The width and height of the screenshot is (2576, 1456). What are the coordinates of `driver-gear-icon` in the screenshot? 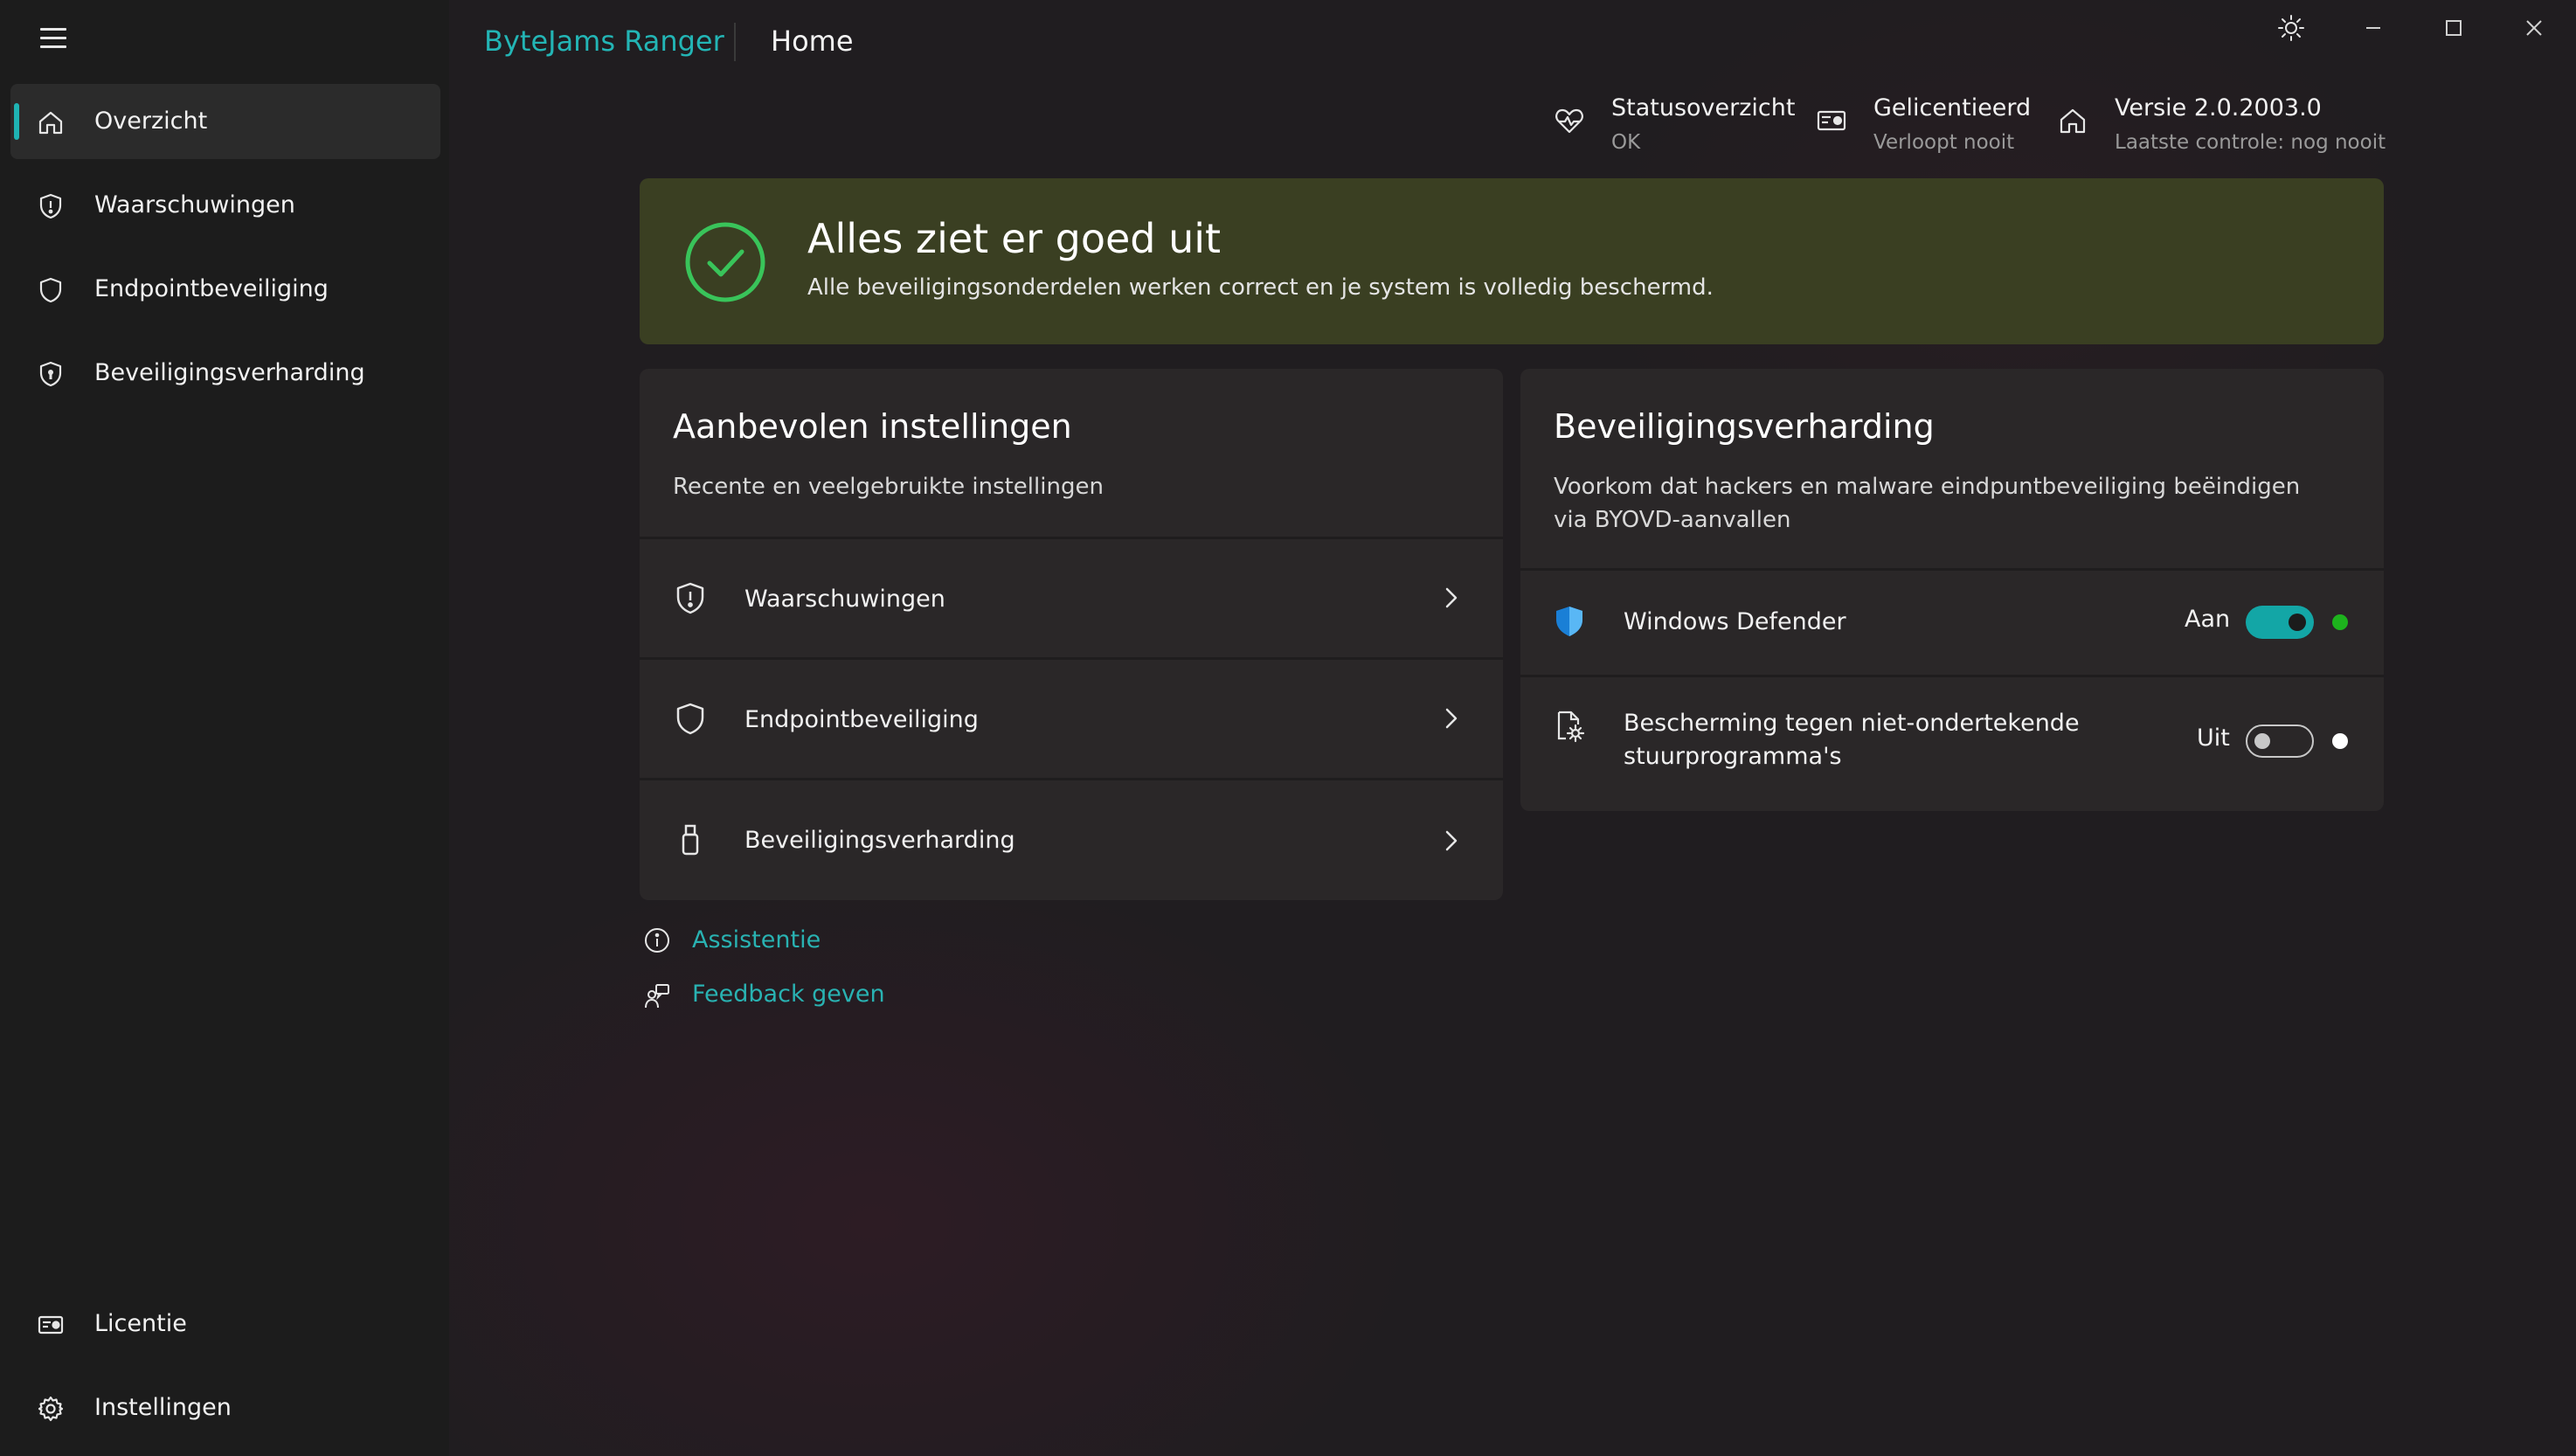 It's located at (1571, 727).